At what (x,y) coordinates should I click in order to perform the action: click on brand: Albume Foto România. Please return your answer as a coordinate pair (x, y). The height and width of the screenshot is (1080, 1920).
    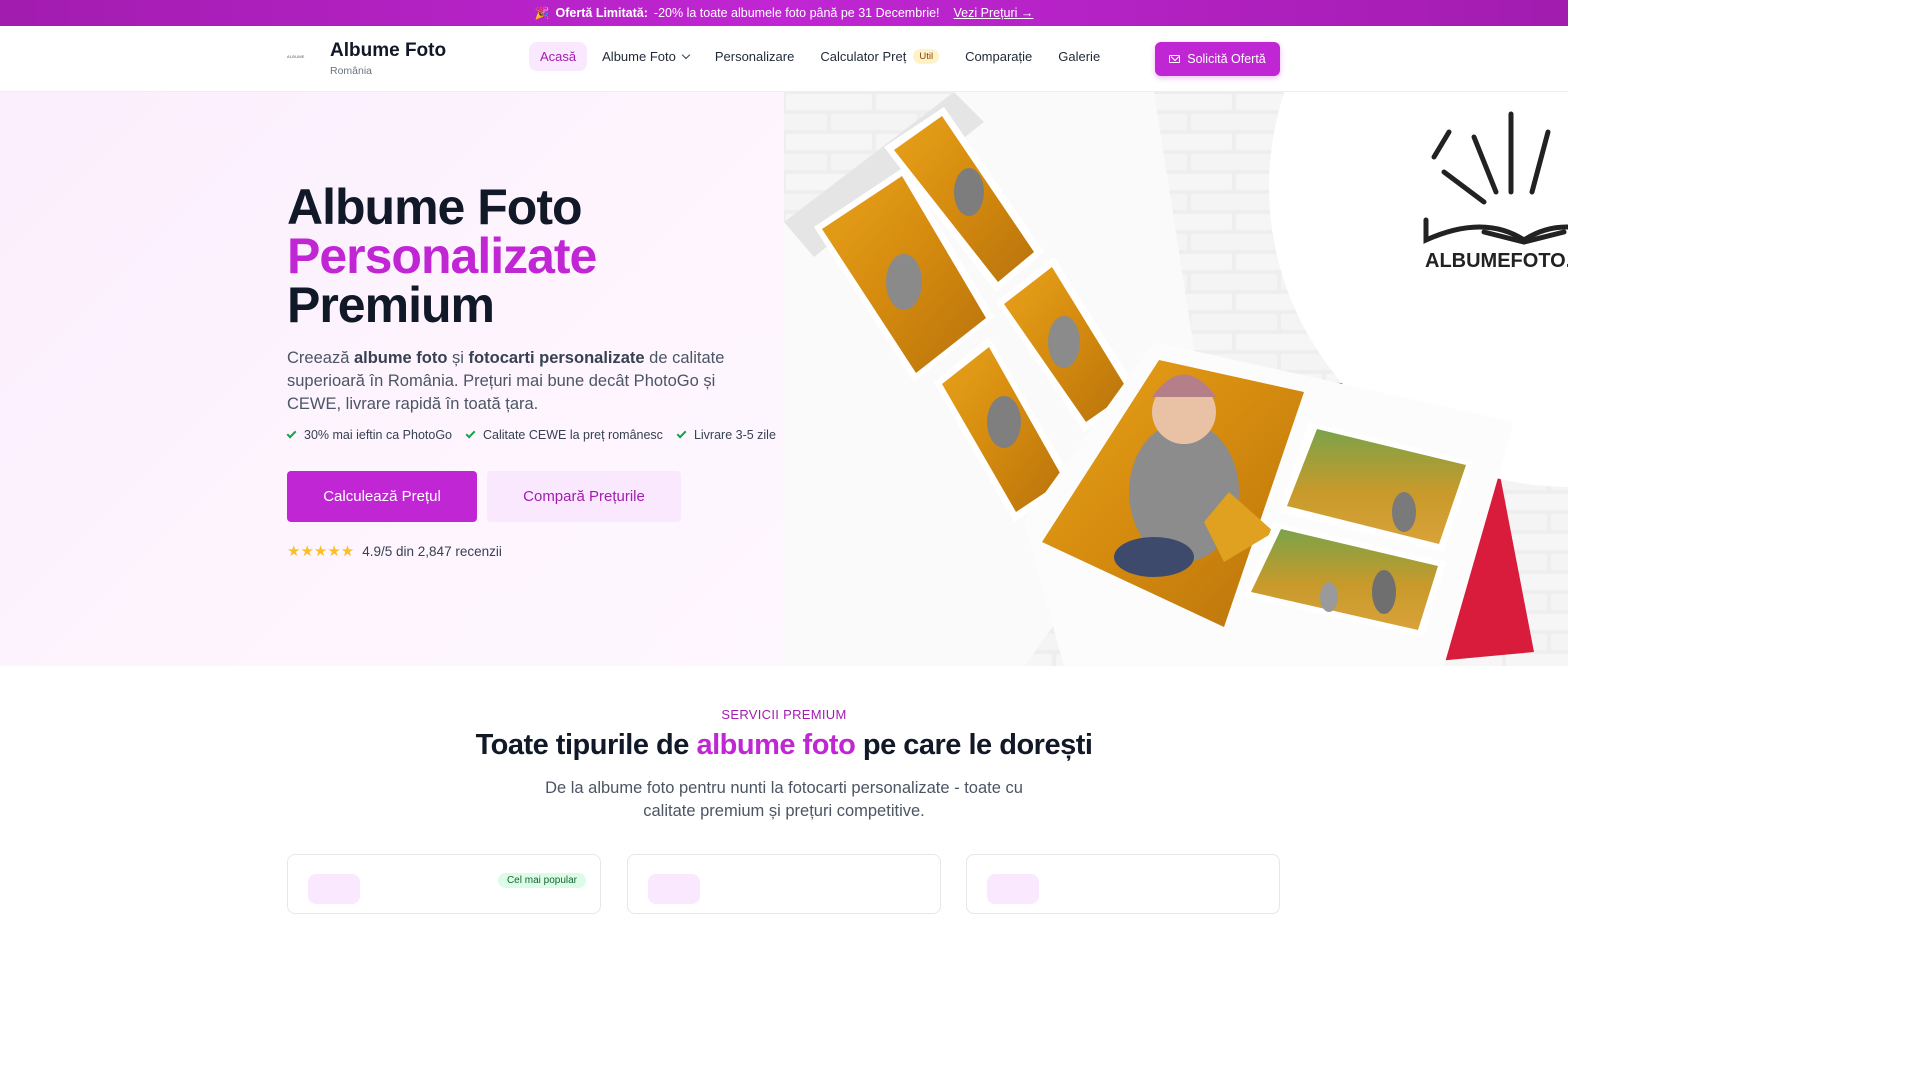
    Looking at the image, I should click on (388, 58).